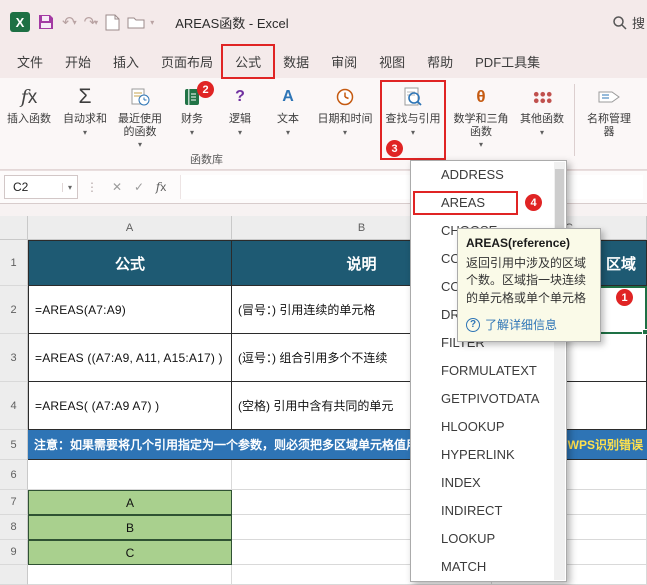  Describe the element at coordinates (440, 61) in the screenshot. I see `menu-help: 帮助` at that location.